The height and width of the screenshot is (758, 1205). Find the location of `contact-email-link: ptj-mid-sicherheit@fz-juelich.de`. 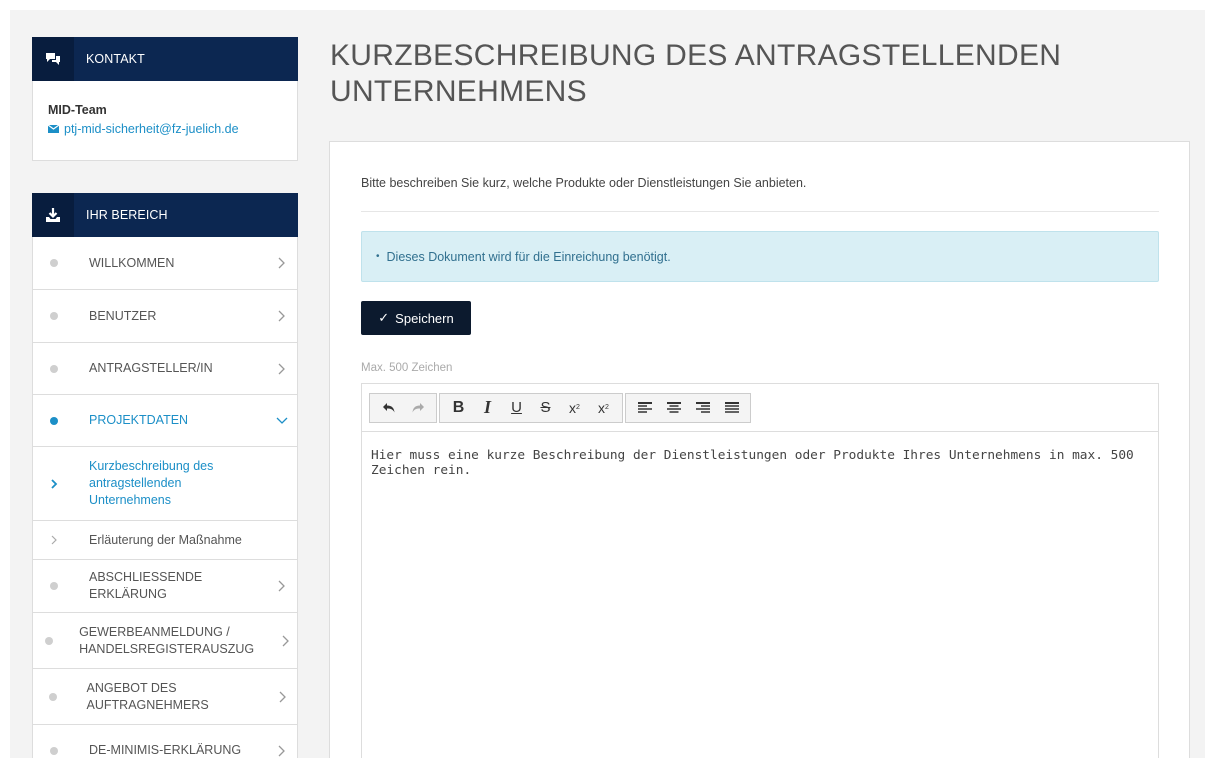

contact-email-link: ptj-mid-sicherheit@fz-juelich.de is located at coordinates (172, 129).